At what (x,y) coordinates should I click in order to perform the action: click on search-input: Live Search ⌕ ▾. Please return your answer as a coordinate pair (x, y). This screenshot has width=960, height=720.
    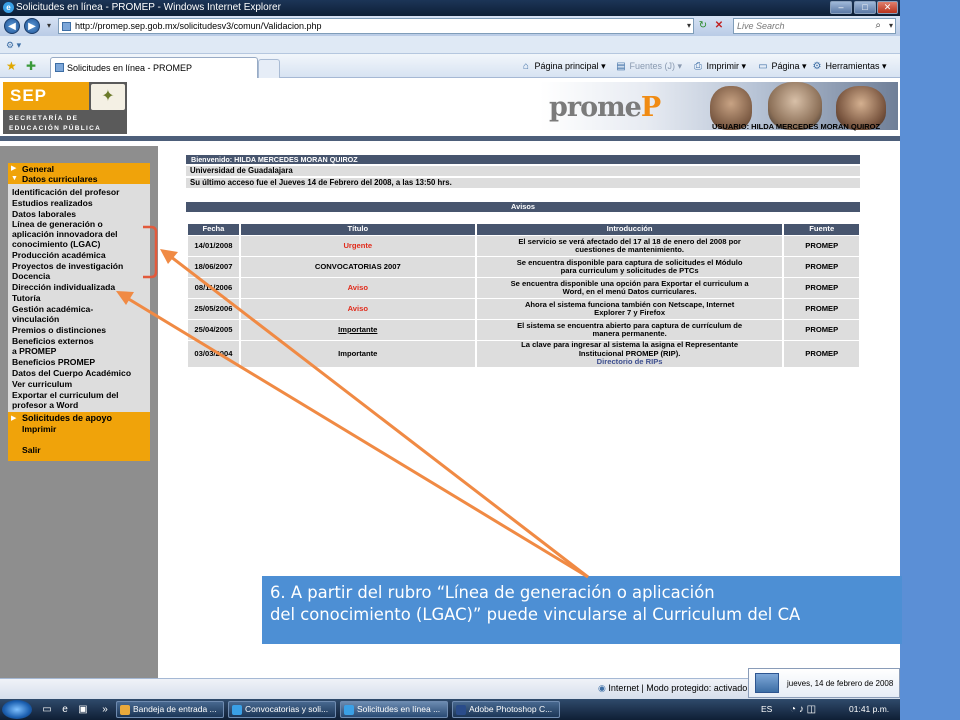
    Looking at the image, I should click on (814, 26).